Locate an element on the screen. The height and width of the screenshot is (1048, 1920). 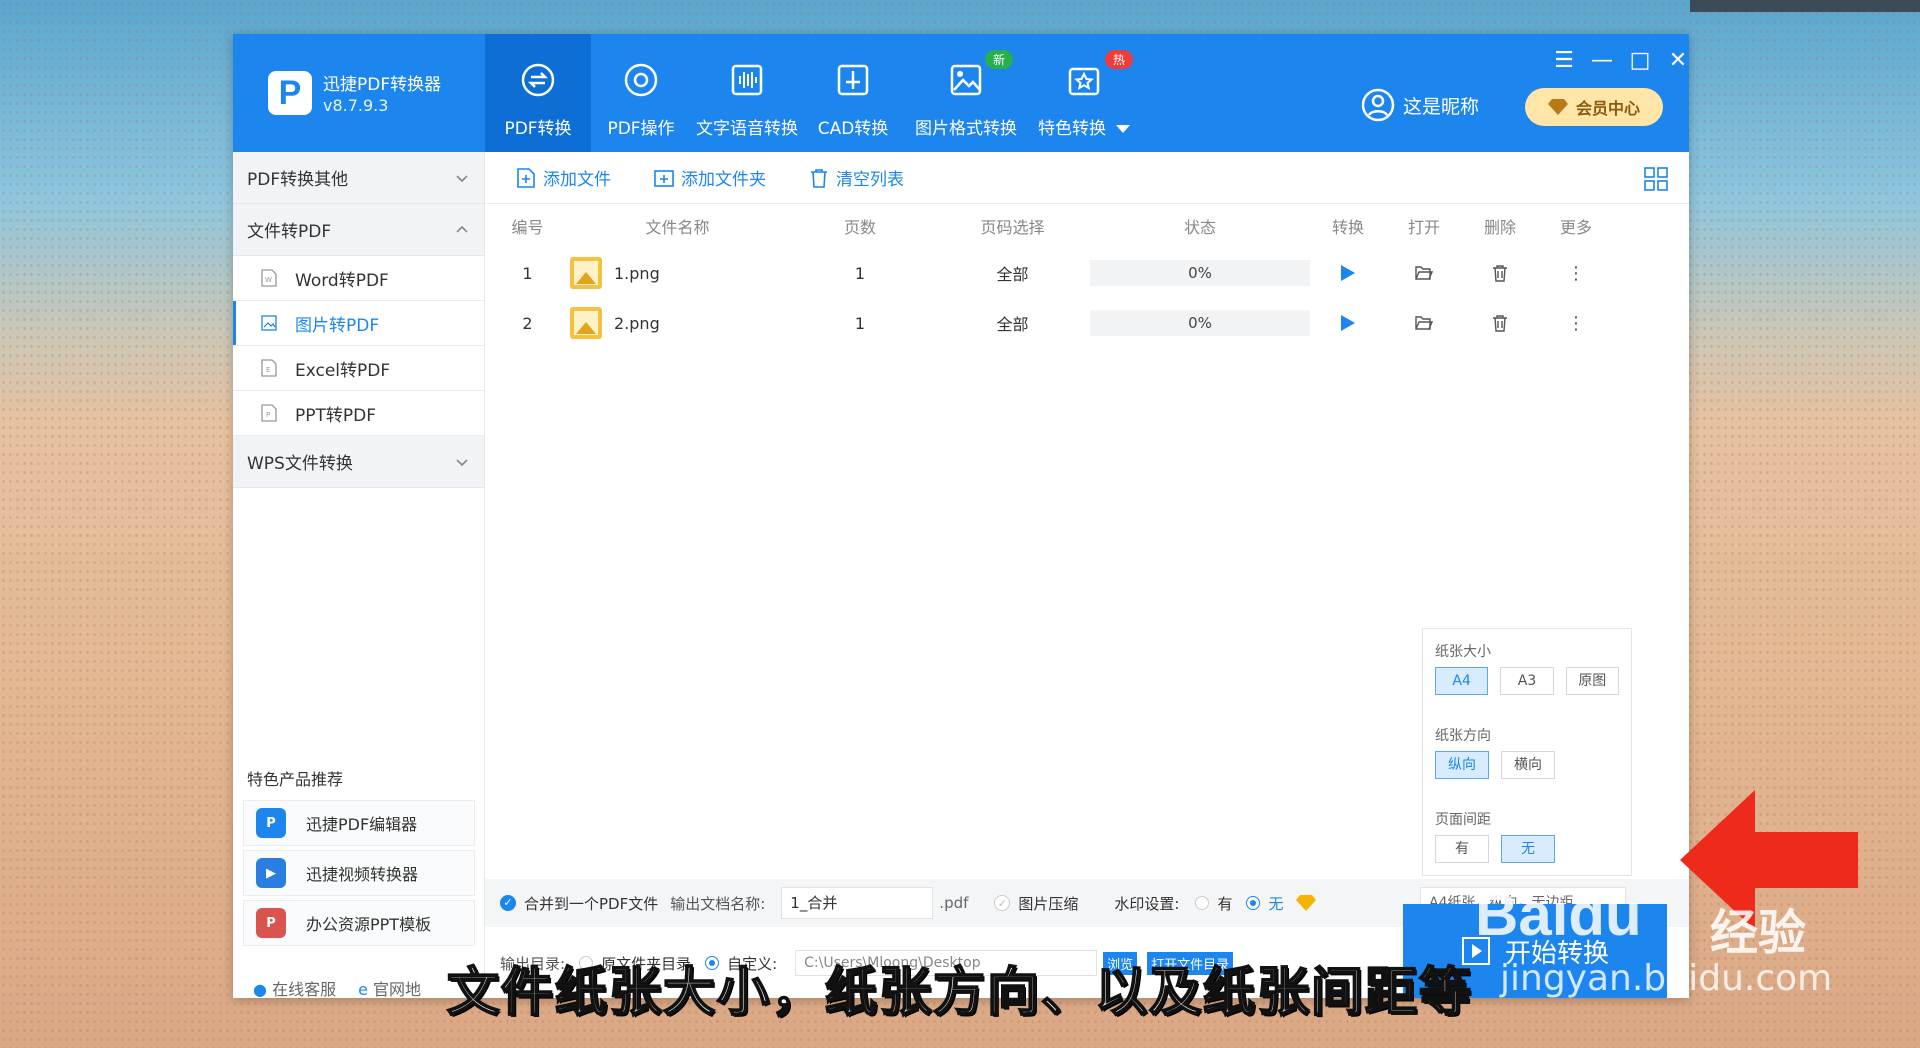
nav-voice: 文字语音转换 is located at coordinates (747, 93).